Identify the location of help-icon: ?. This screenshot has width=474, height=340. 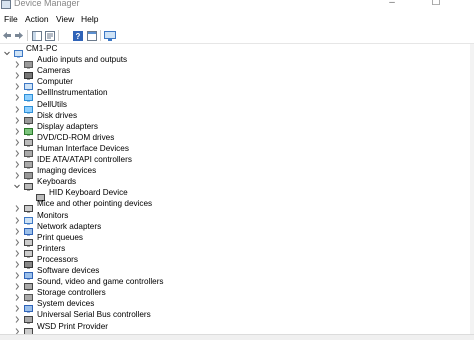
(77, 35).